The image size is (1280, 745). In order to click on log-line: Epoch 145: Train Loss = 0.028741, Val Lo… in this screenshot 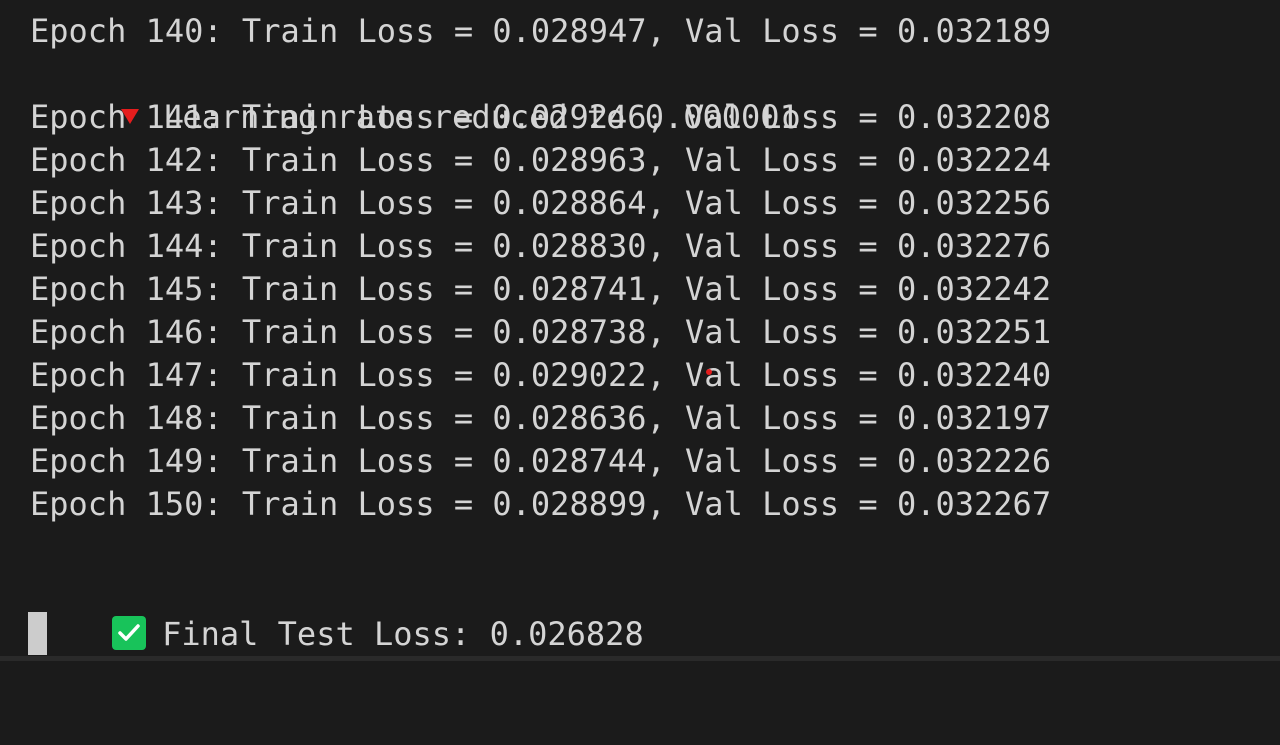, I will do `click(541, 289)`.